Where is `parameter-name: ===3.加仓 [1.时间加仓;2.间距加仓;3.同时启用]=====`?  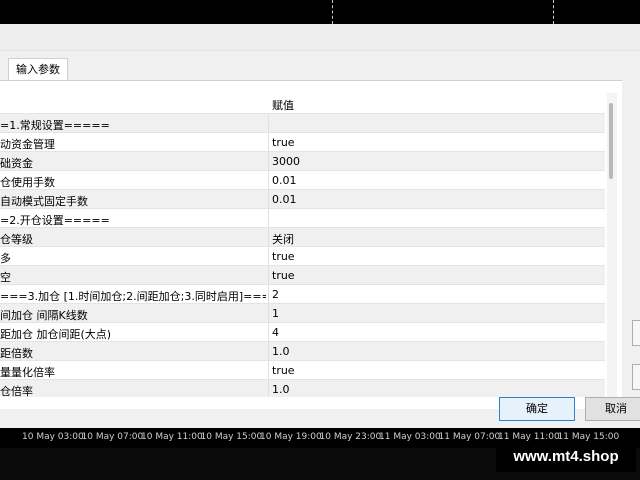 parameter-name: ===3.加仓 [1.时间加仓;2.间距加仓;3.同时启用]===== is located at coordinates (133, 296).